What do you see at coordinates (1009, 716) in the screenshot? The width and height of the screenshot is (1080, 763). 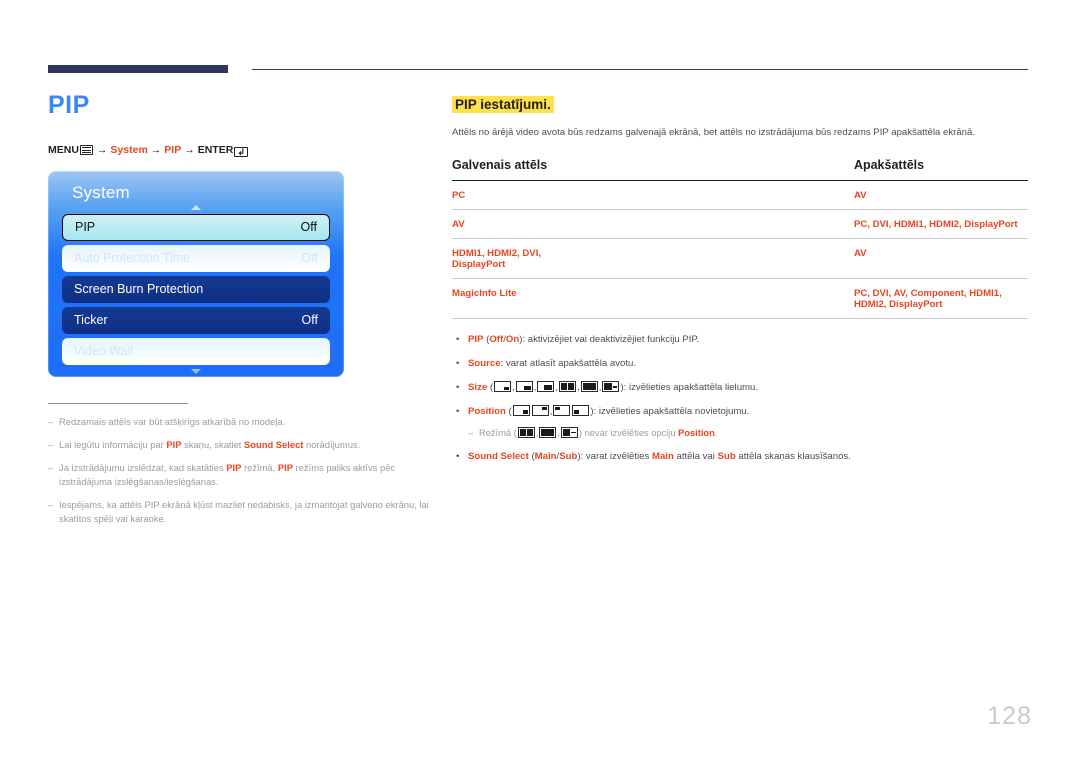 I see `page-number: 128` at bounding box center [1009, 716].